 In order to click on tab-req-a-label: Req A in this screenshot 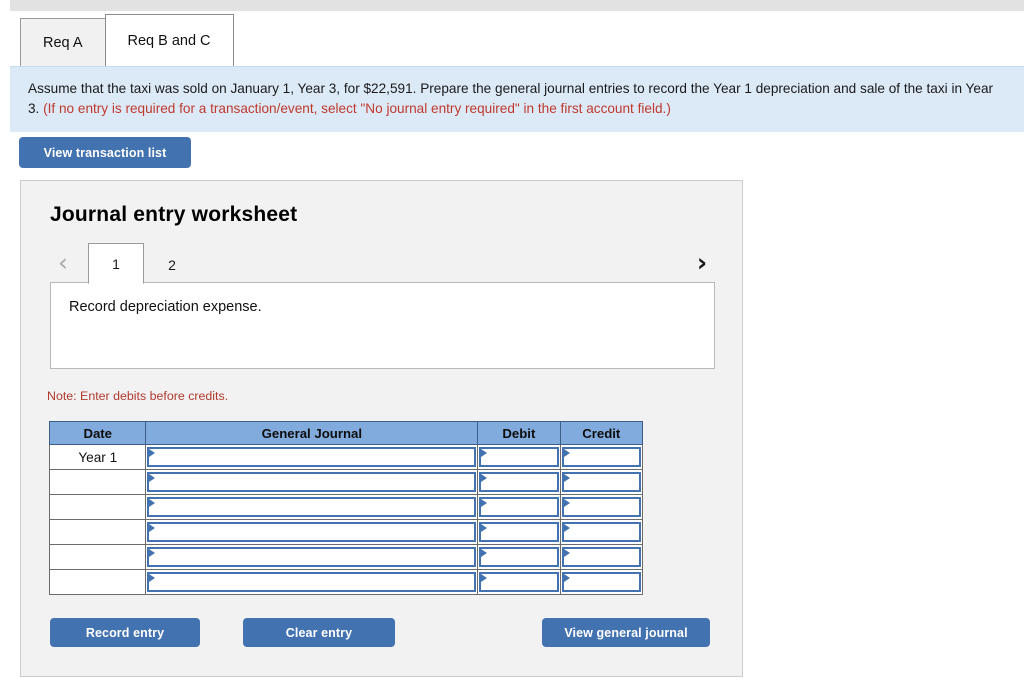, I will do `click(63, 42)`.